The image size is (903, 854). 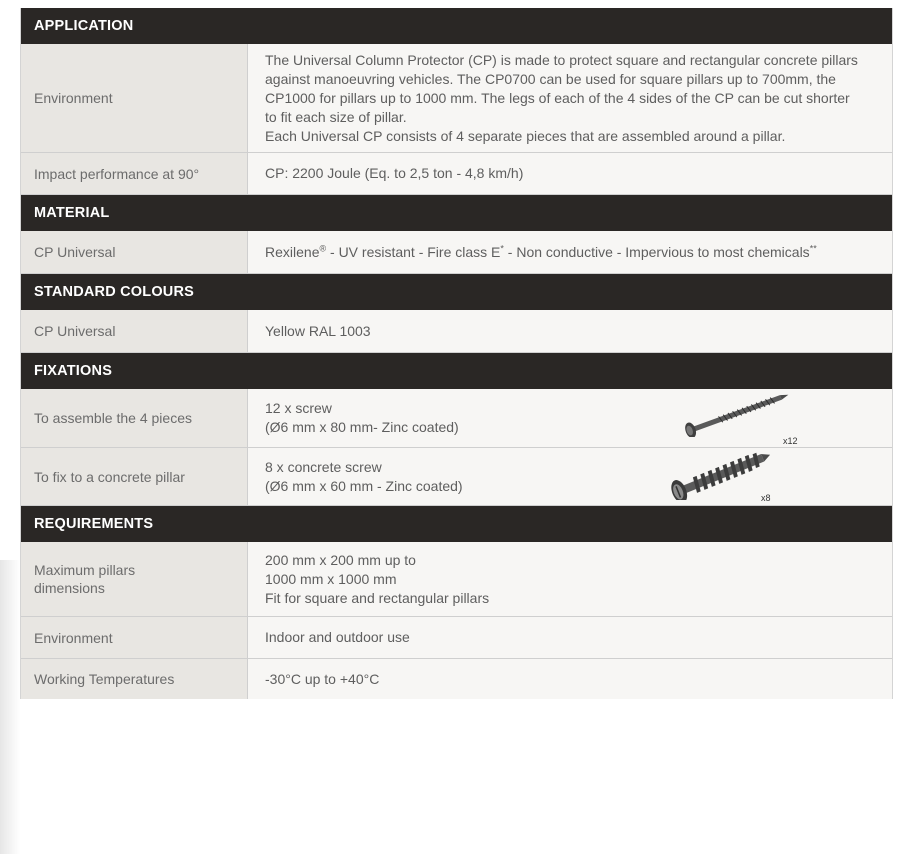 I want to click on section-standard-colours: STANDARD COLOURS, so click(x=456, y=292).